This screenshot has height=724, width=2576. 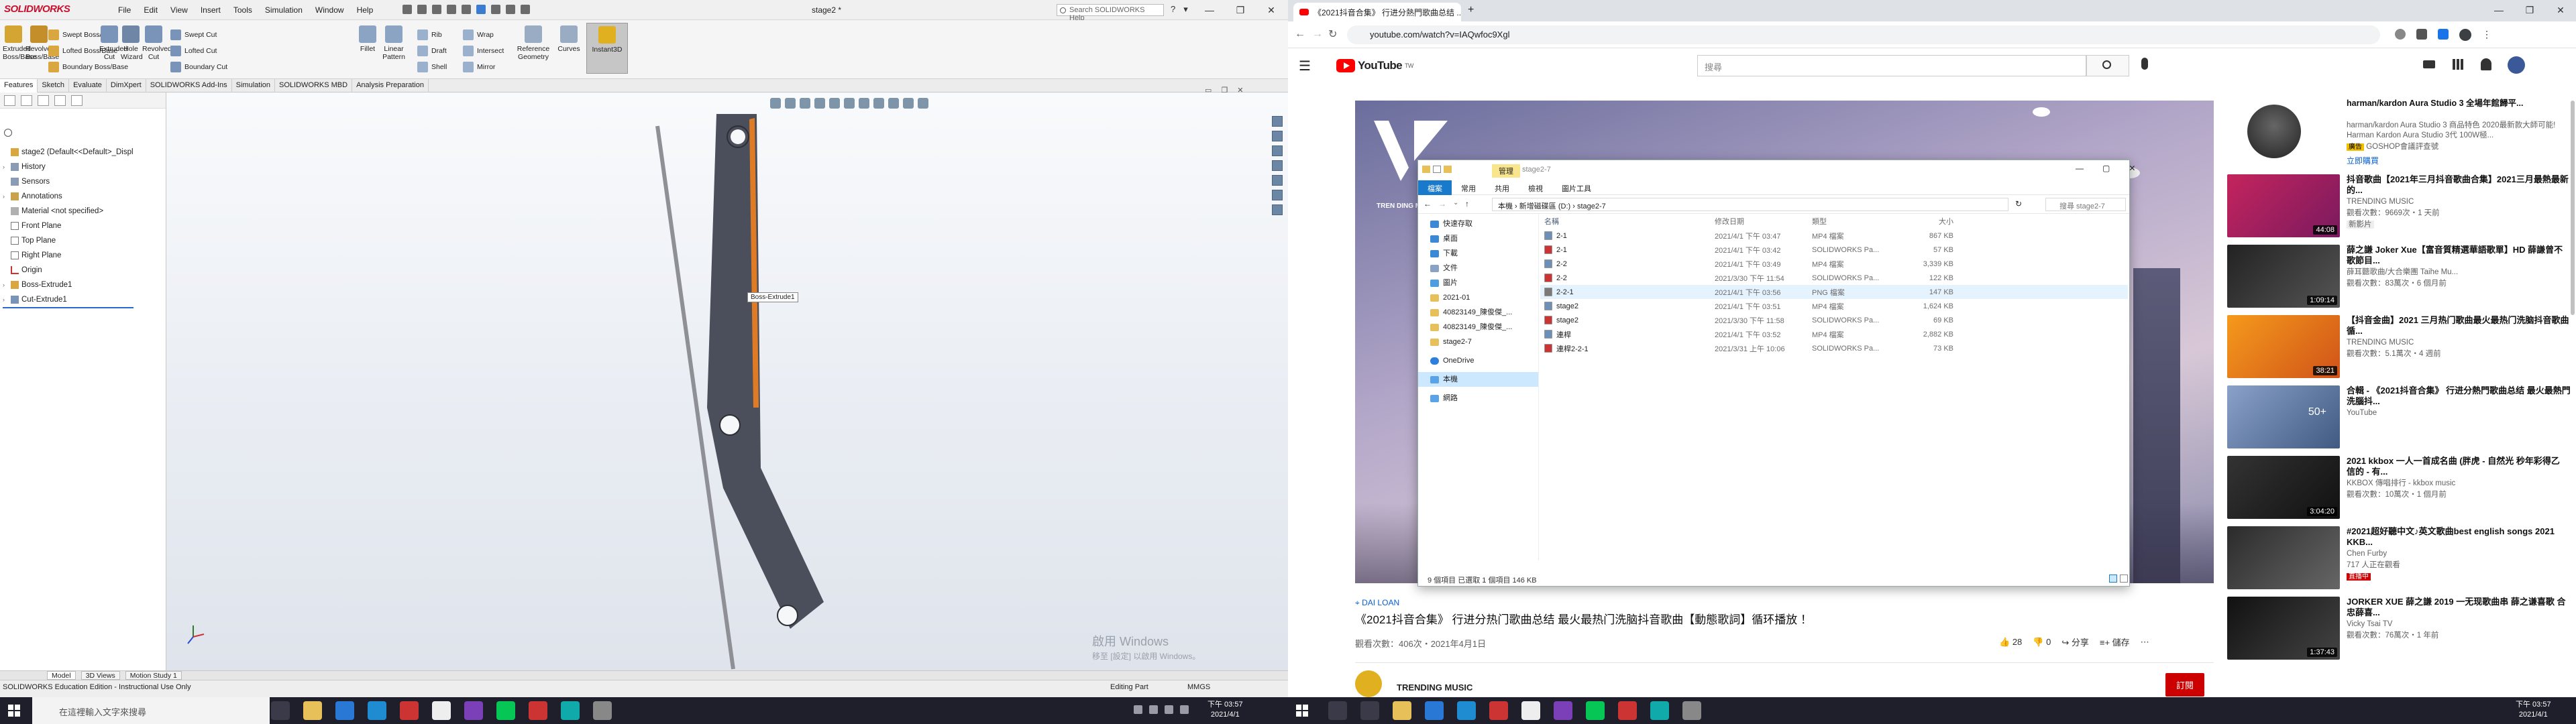 I want to click on details-view-icon, so click(x=2113, y=579).